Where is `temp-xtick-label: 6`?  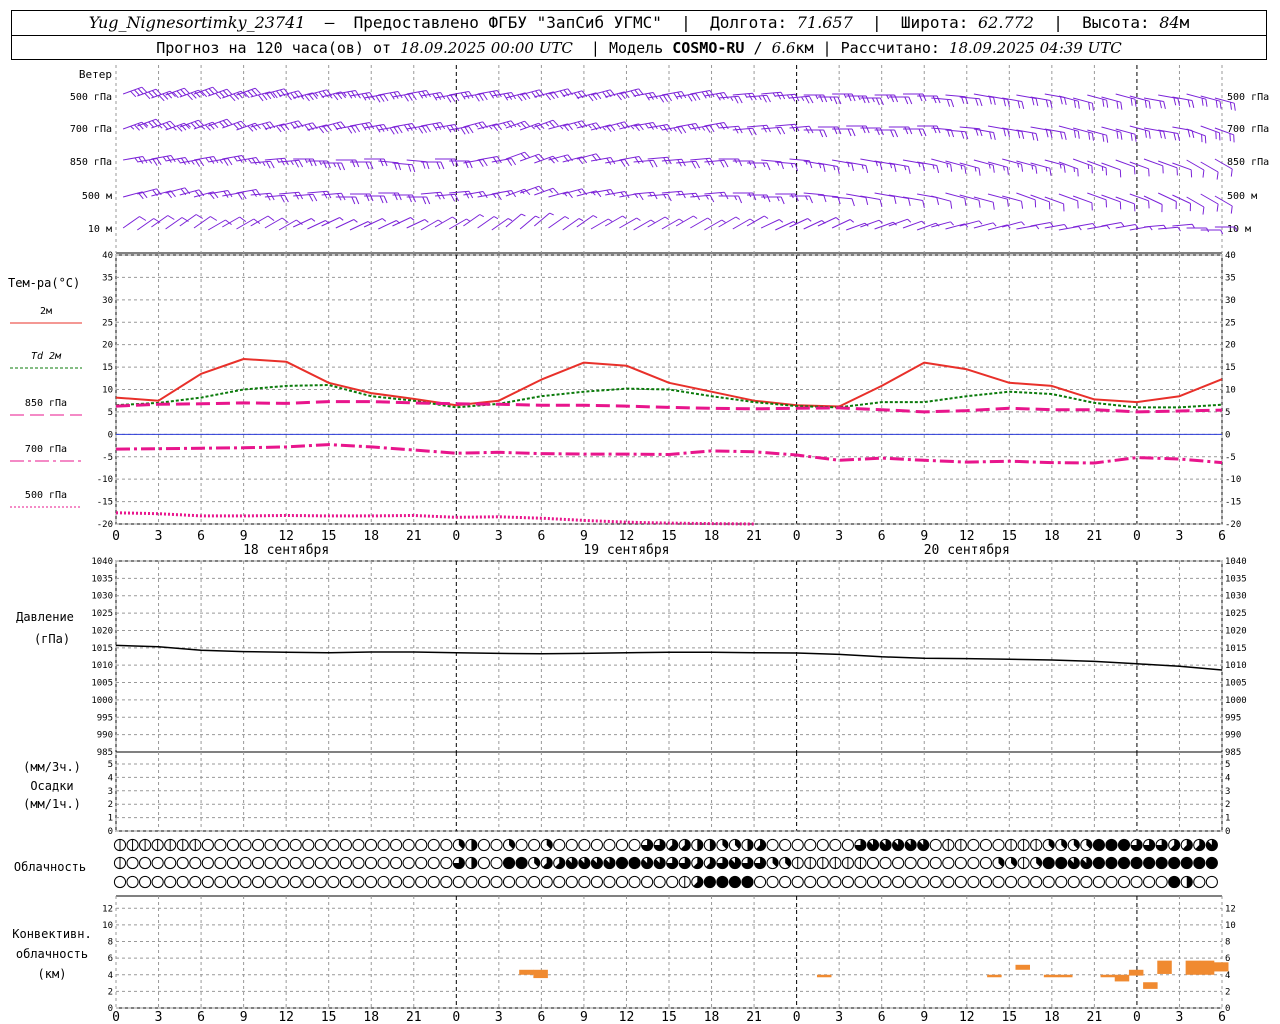
temp-xtick-label: 6 is located at coordinates (541, 536).